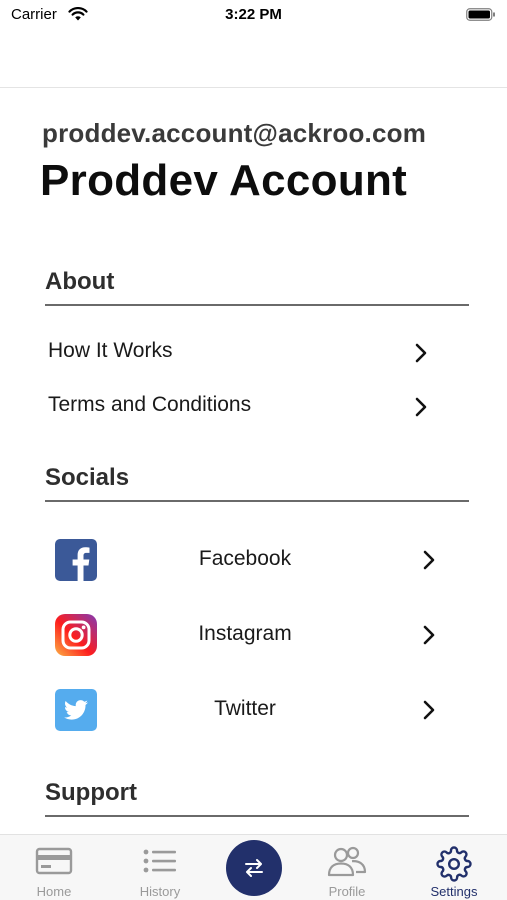 The width and height of the screenshot is (507, 900). I want to click on how-it-works-row: How It Works, so click(245, 352).